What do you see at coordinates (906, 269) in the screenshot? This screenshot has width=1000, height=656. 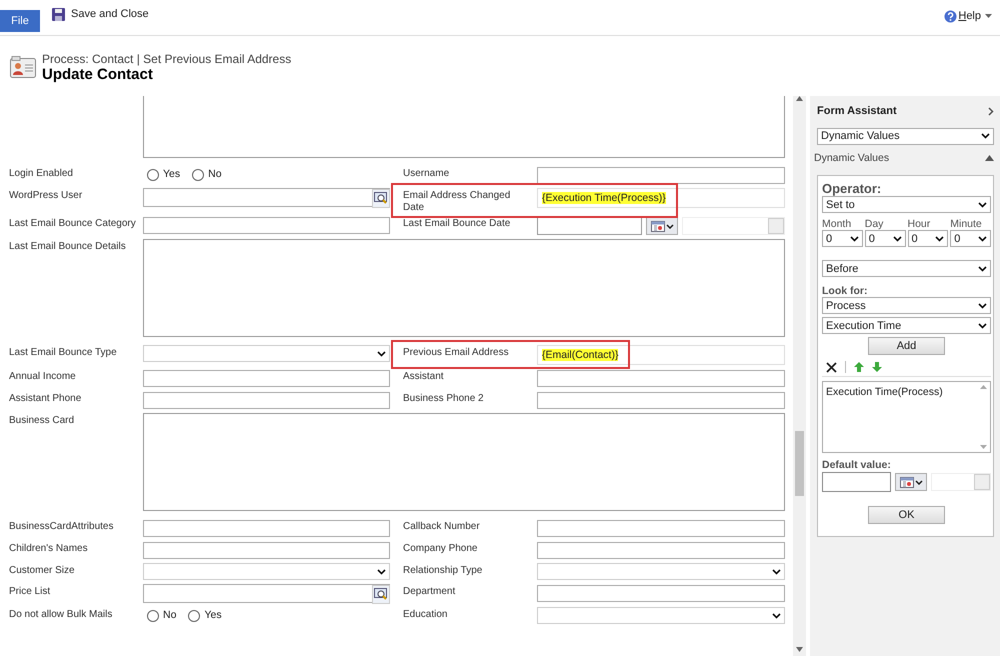 I see `dropdown-field: Before` at bounding box center [906, 269].